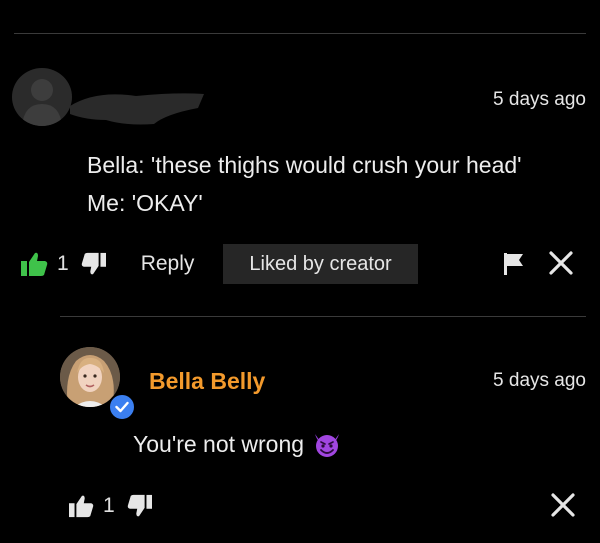 The width and height of the screenshot is (600, 543). Describe the element at coordinates (320, 264) in the screenshot. I see `liked-by-creator-badge: Liked by creator` at that location.